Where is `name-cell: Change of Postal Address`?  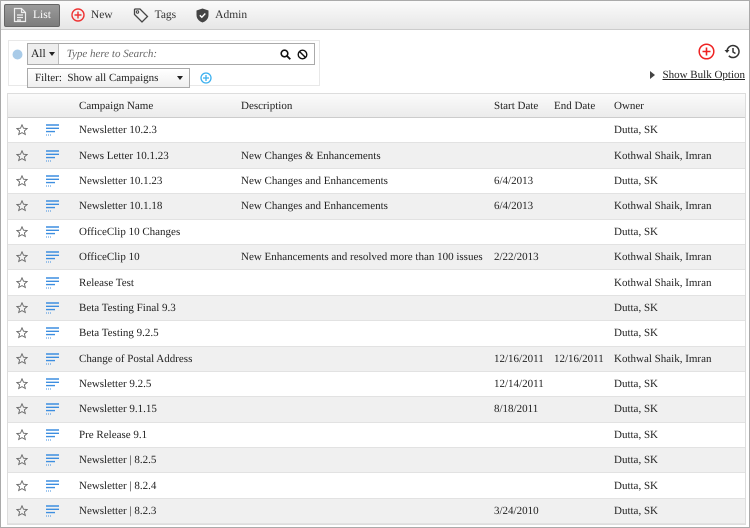
name-cell: Change of Postal Address is located at coordinates (160, 358).